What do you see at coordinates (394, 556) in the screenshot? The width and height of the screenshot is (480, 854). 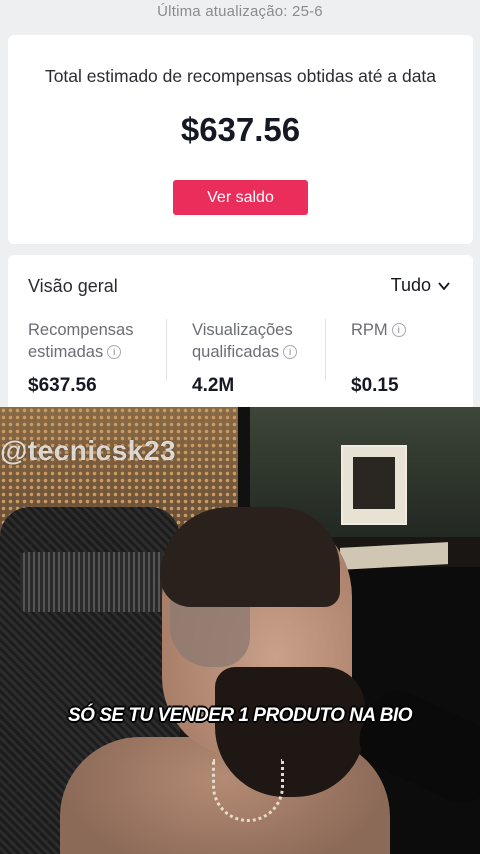 I see `shelf` at bounding box center [394, 556].